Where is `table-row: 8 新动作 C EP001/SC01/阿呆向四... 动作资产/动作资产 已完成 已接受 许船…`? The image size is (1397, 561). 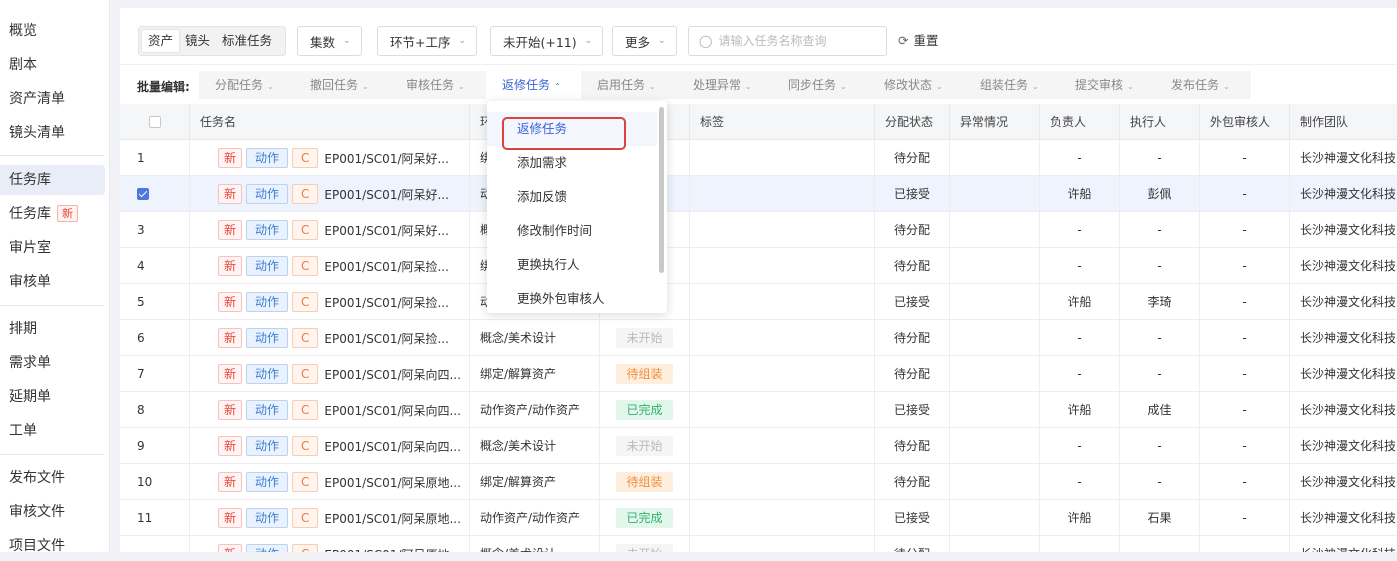
table-row: 8 新动作 C EP001/SC01/阿呆向四... 动作资产/动作资产 已完成 已接受 许船… is located at coordinates (758, 410).